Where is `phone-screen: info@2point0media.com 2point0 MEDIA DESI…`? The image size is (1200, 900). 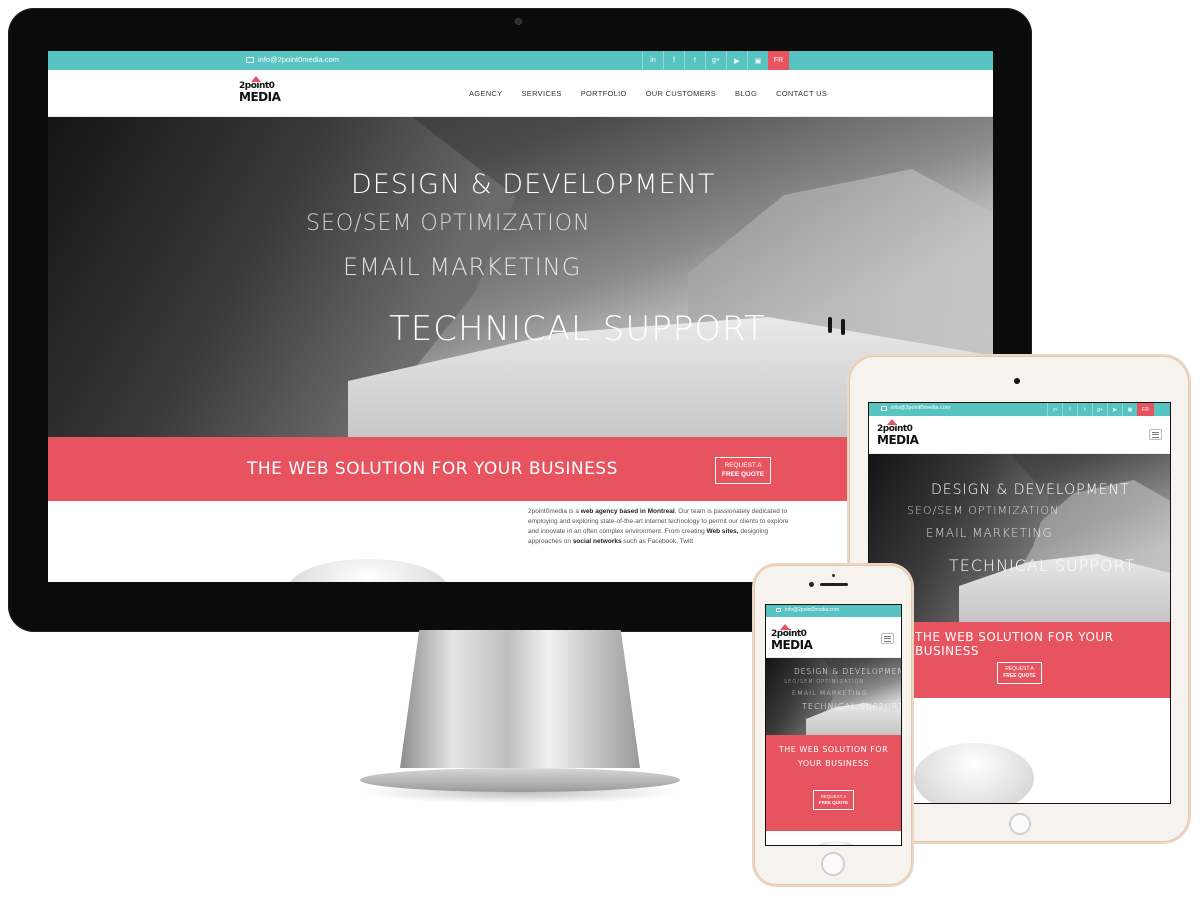
phone-screen: info@2point0media.com 2point0 MEDIA DESI… is located at coordinates (833, 725).